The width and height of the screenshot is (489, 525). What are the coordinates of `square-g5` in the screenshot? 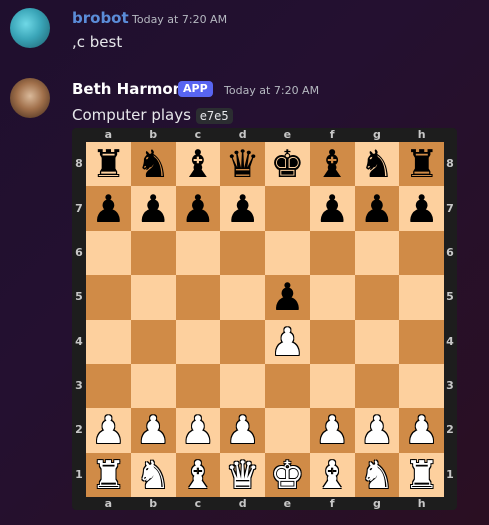 It's located at (377, 297).